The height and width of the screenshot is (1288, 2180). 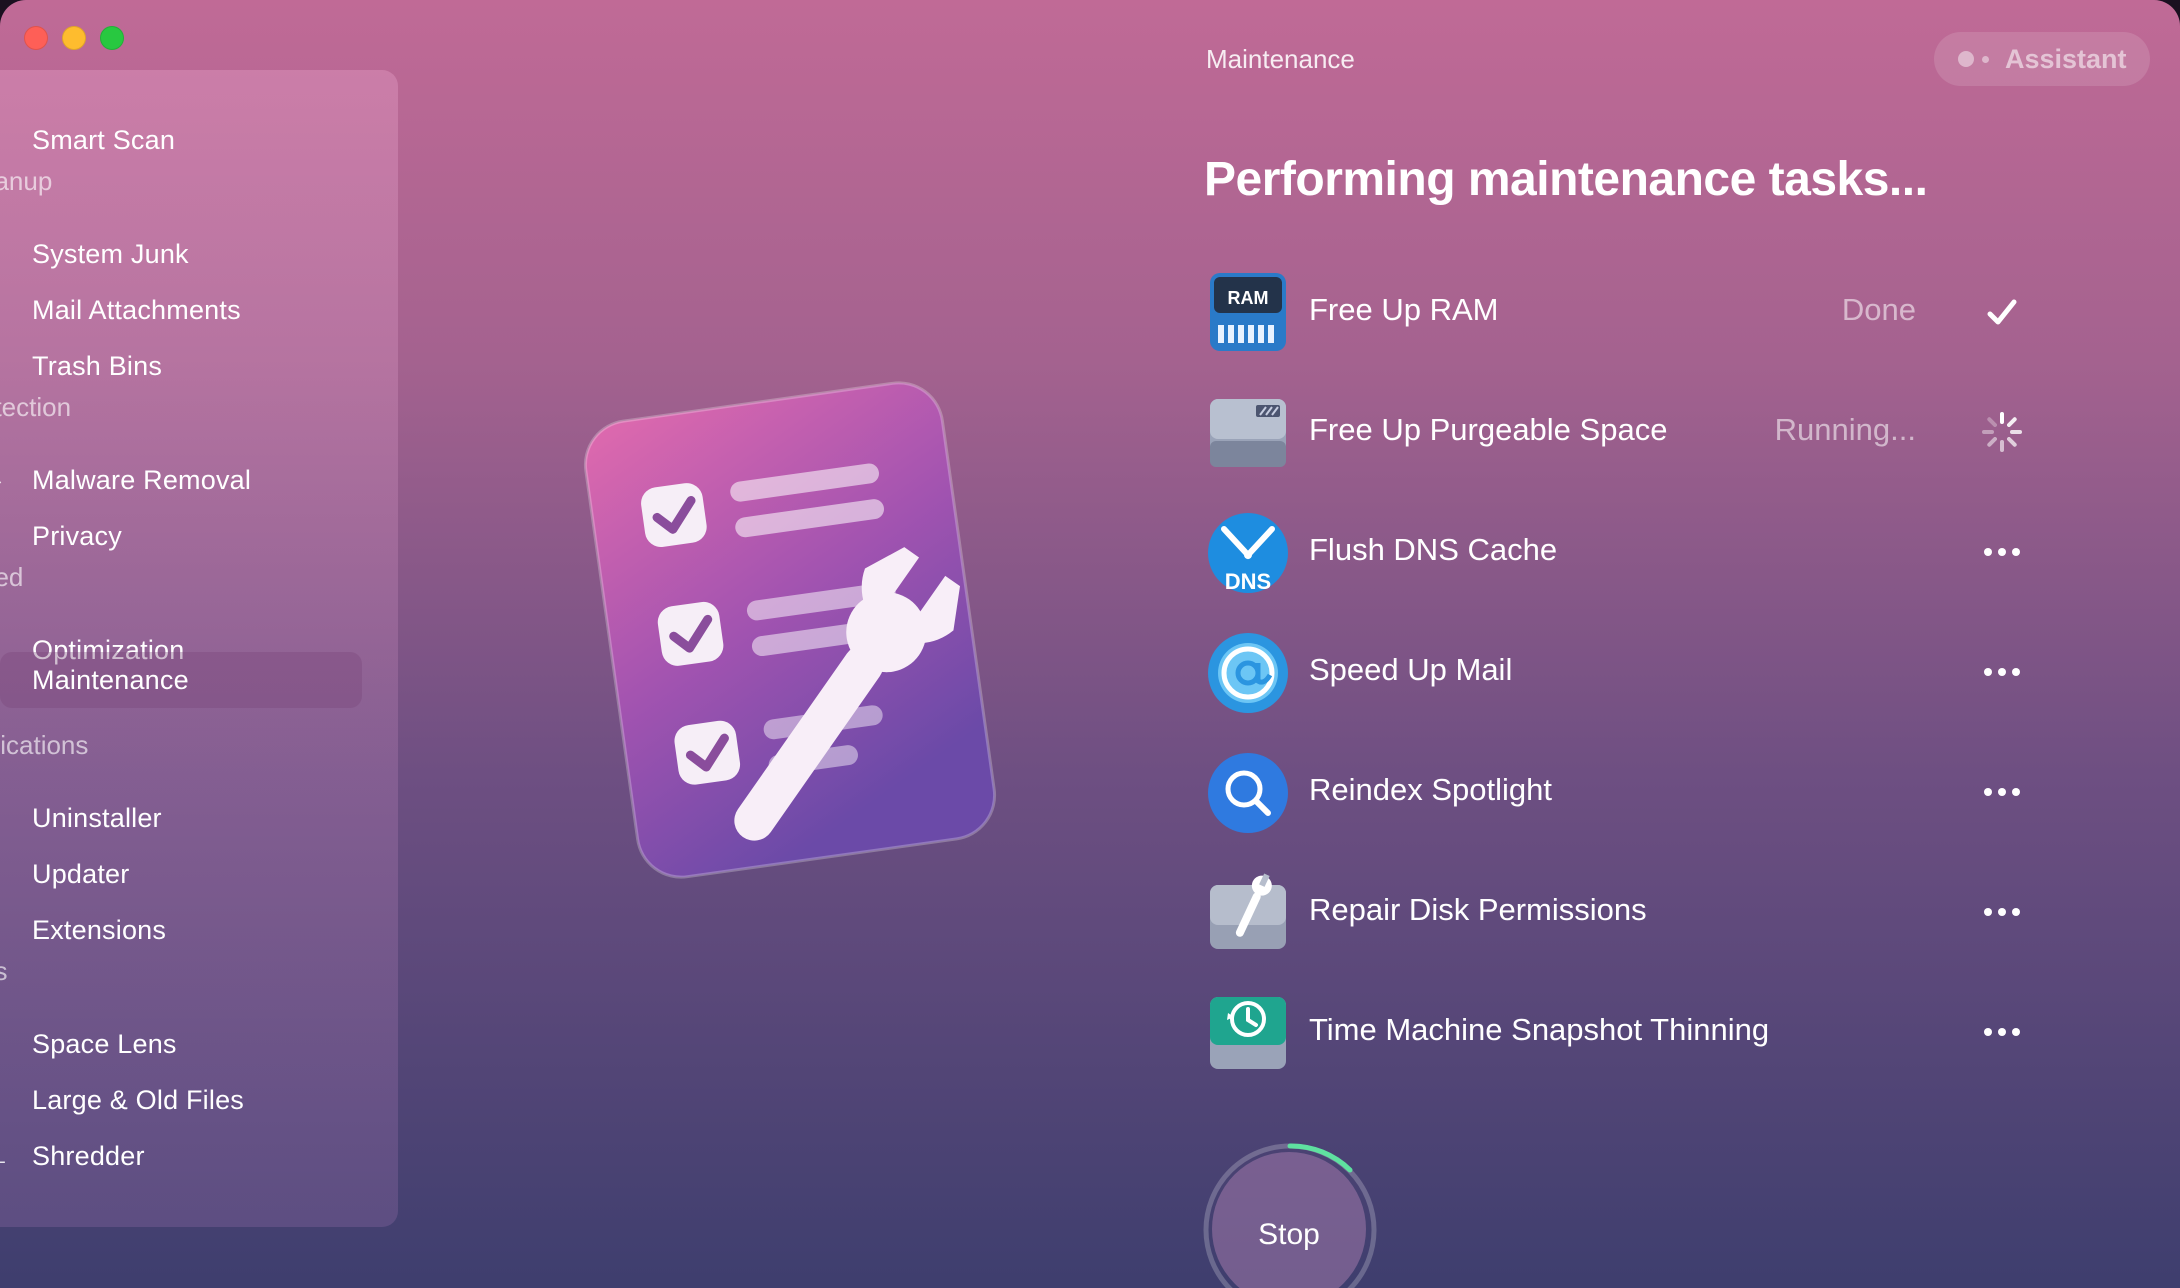 What do you see at coordinates (1404, 309) in the screenshot?
I see `task-label: Free Up RAM` at bounding box center [1404, 309].